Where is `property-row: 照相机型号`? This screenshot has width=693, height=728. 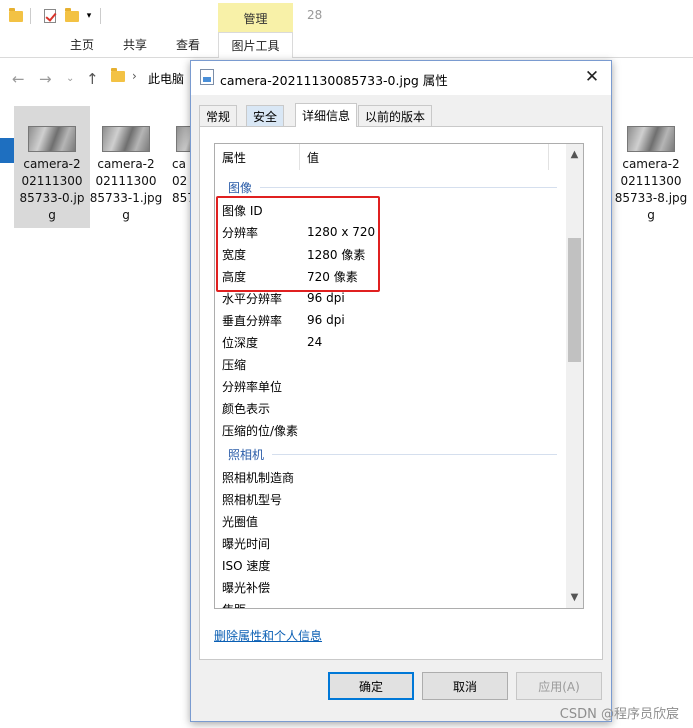 property-row: 照相机型号 is located at coordinates (391, 499).